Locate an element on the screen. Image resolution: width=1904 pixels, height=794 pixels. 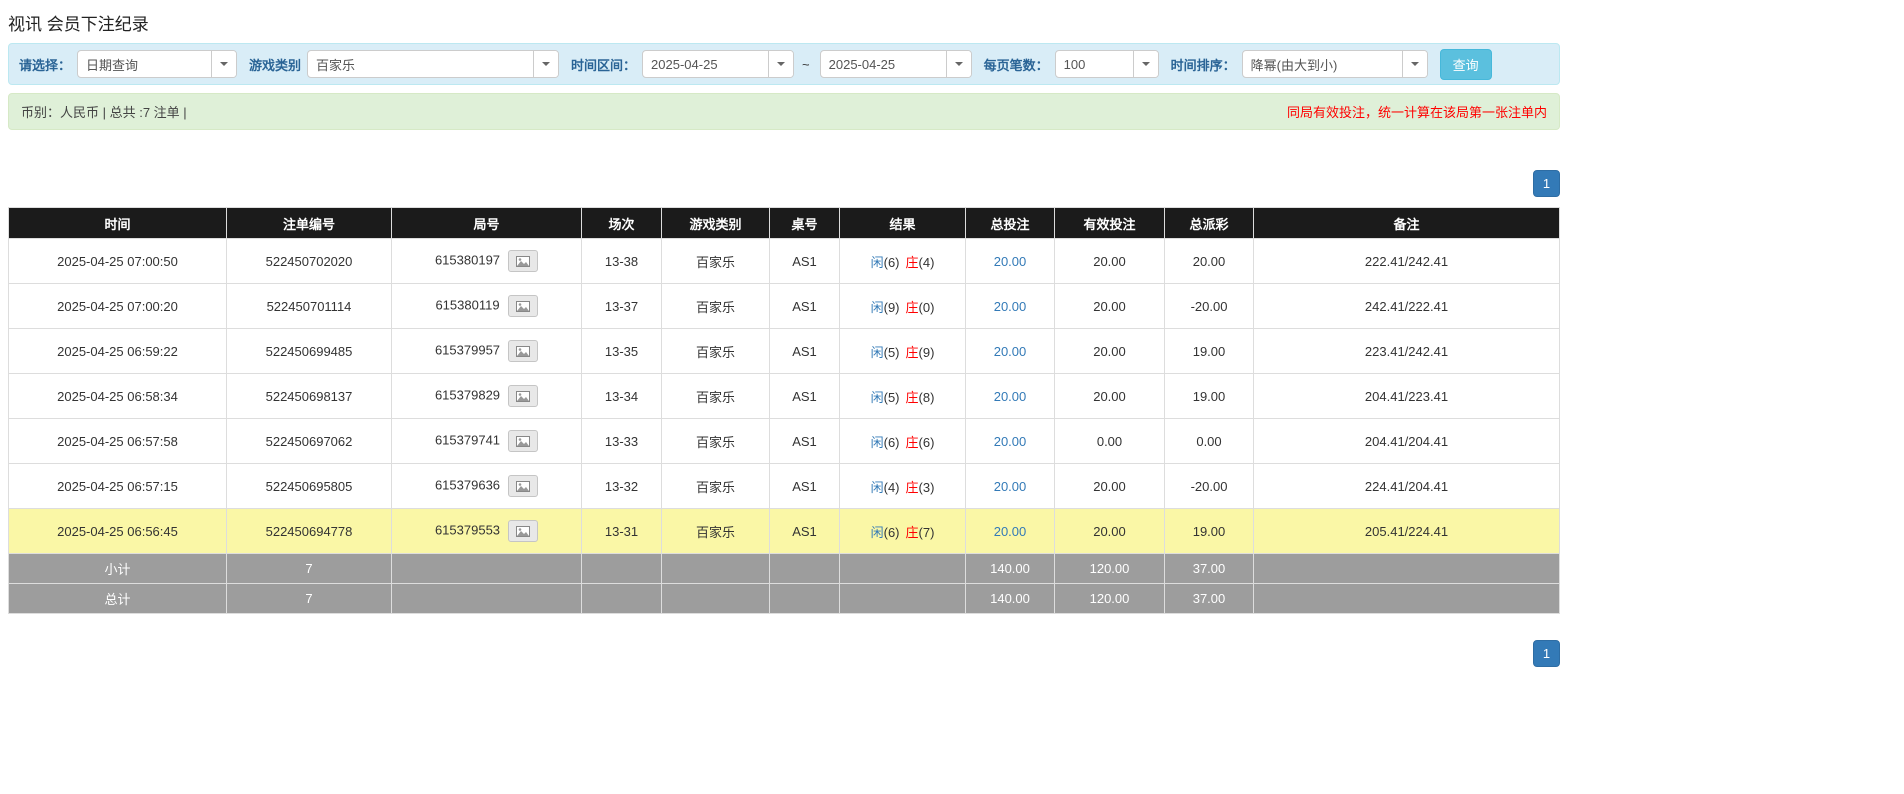
pagination-top: 1 is located at coordinates (784, 183).